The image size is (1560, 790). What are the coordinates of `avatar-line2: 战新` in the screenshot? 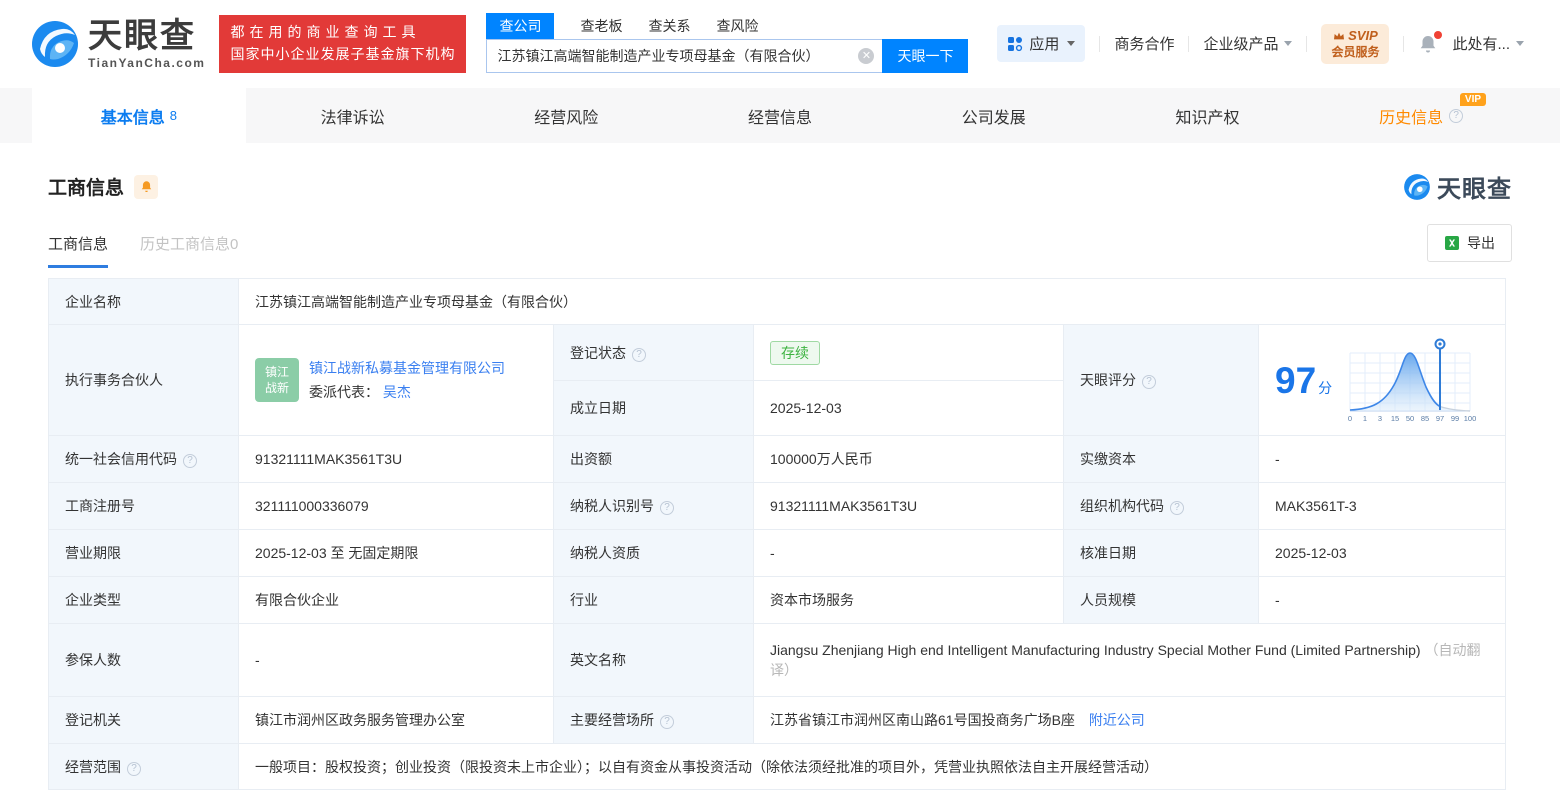 It's located at (276, 388).